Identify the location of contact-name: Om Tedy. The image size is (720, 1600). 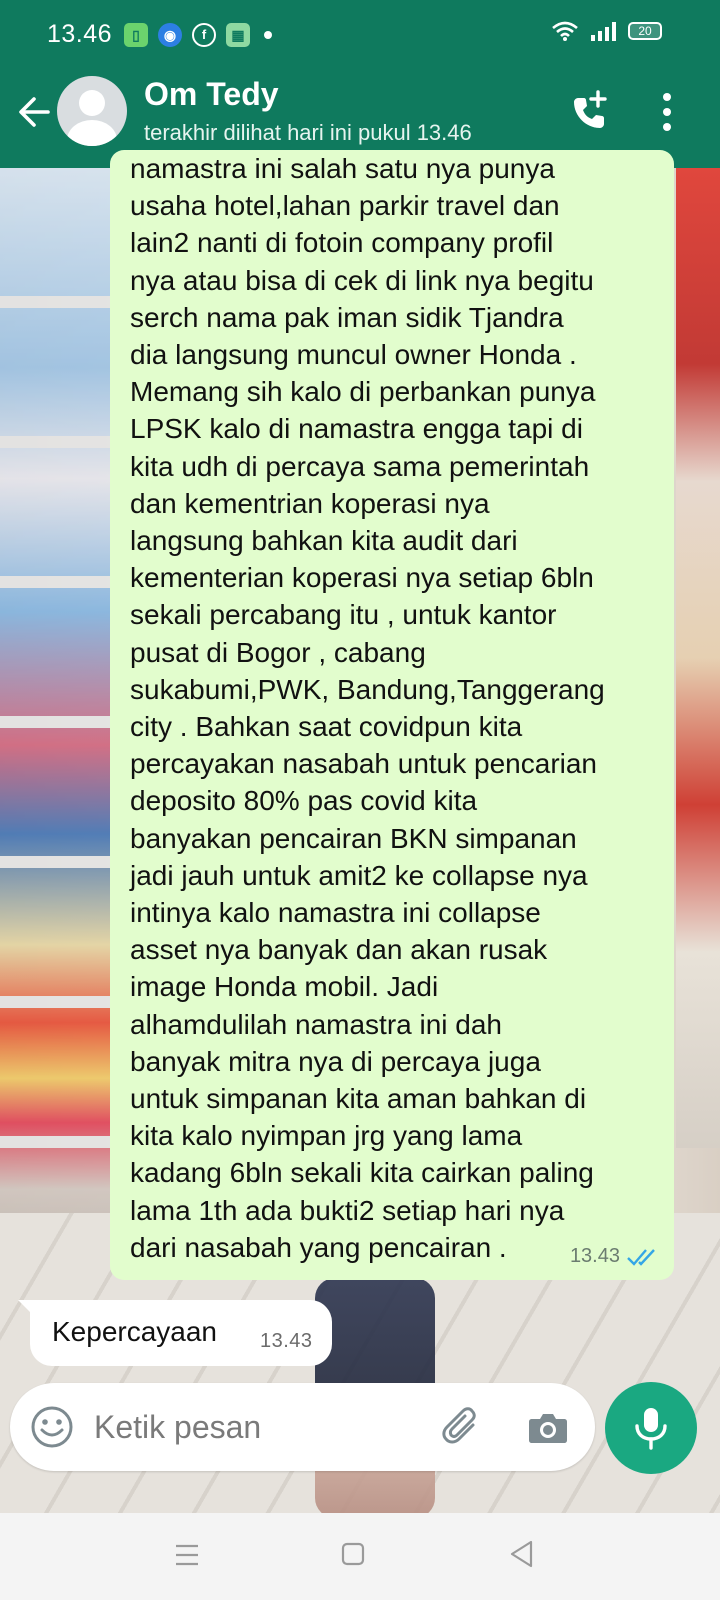
(211, 94).